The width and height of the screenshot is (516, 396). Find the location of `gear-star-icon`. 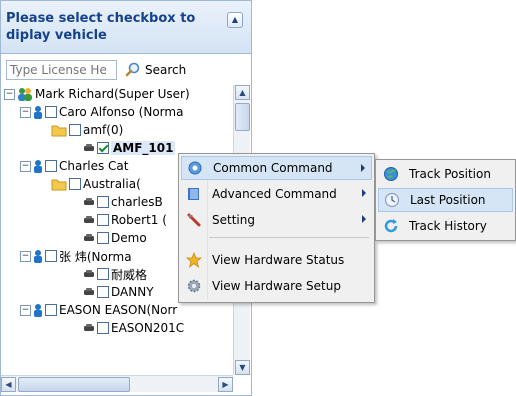

gear-star-icon is located at coordinates (195, 168).